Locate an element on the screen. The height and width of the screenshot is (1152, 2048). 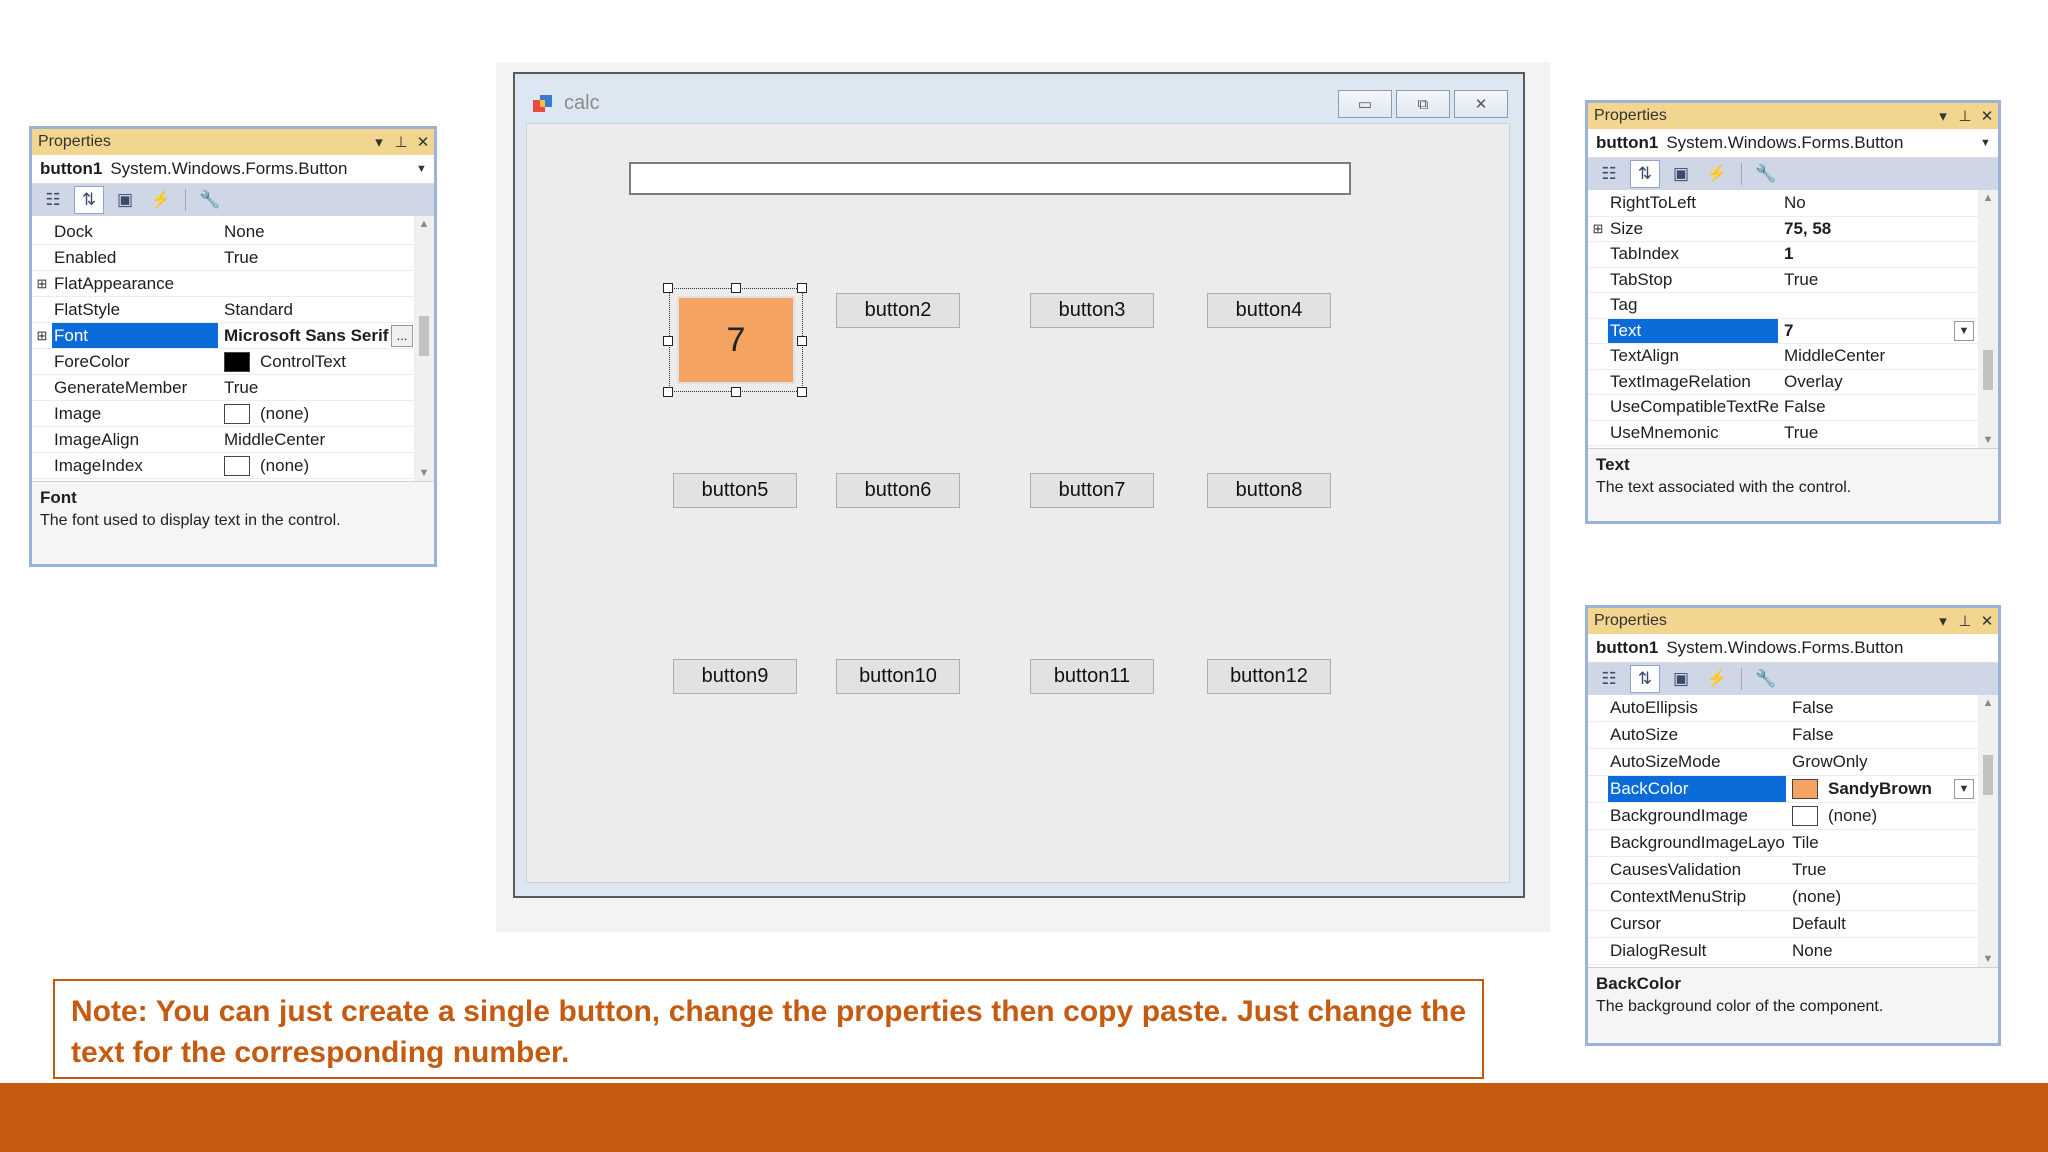
property-row-autosize: AutoSize False is located at coordinates (1783, 735).